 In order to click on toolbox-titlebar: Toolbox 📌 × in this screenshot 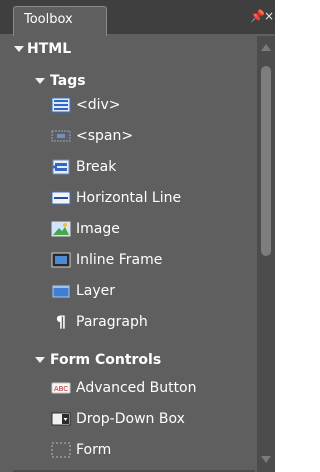, I will do `click(137, 18)`.